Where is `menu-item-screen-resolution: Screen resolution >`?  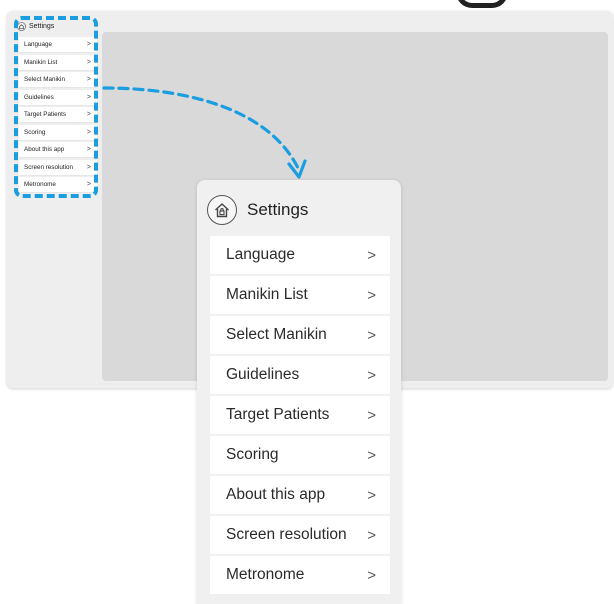
menu-item-screen-resolution: Screen resolution > is located at coordinates (300, 535).